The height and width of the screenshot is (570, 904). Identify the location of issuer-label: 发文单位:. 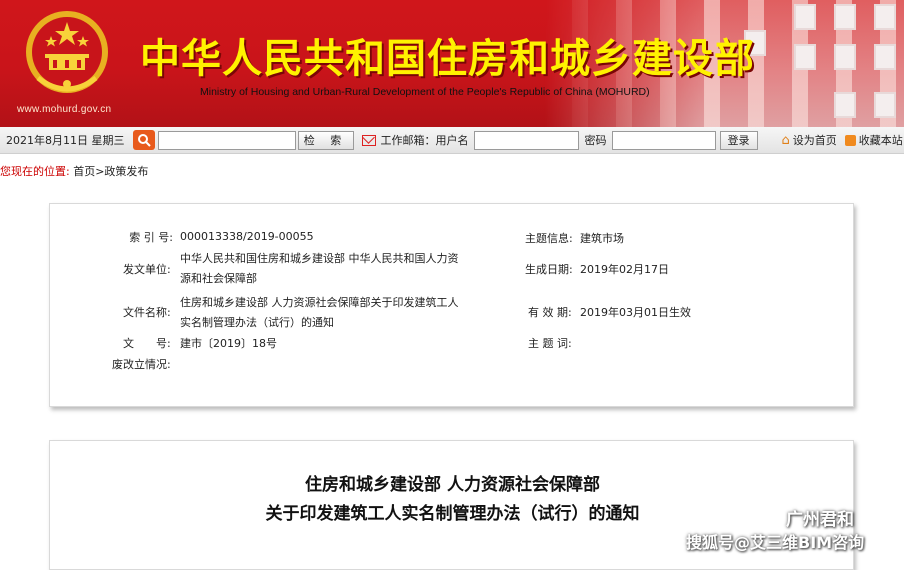
(147, 269).